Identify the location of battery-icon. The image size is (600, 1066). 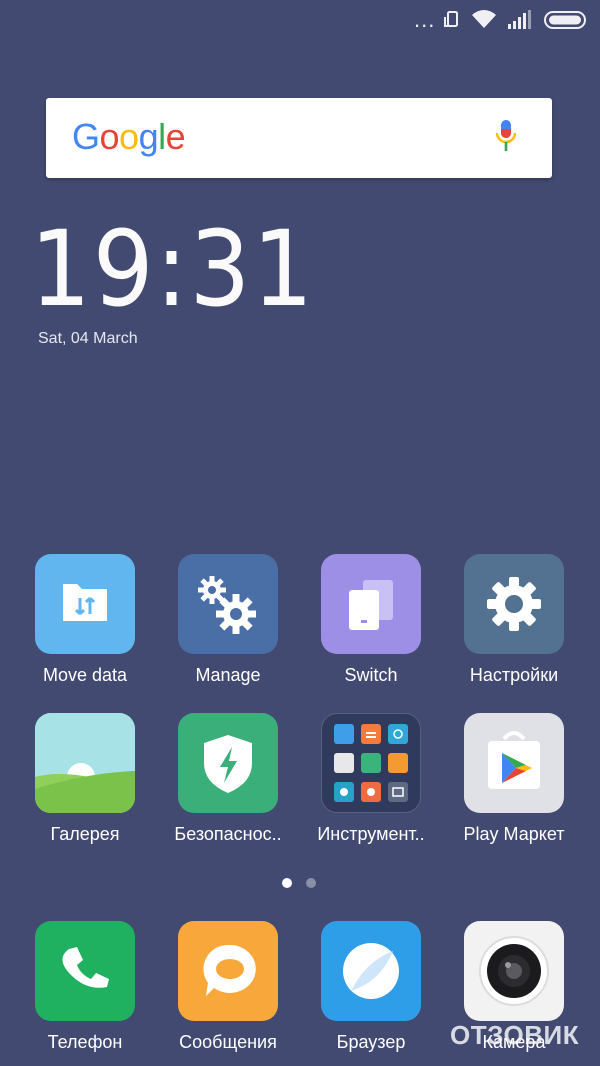
(567, 22).